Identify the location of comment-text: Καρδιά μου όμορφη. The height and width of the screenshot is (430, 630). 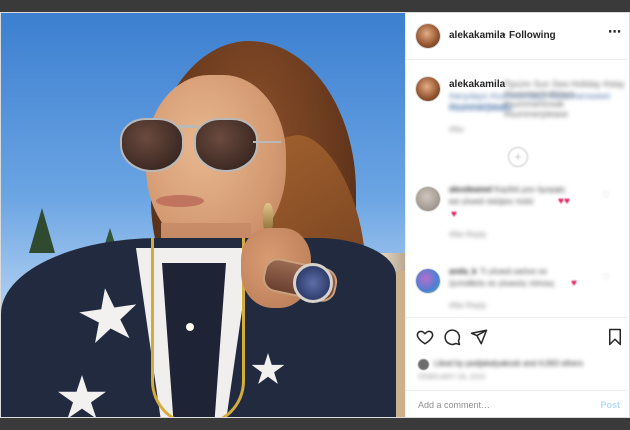
(529, 189).